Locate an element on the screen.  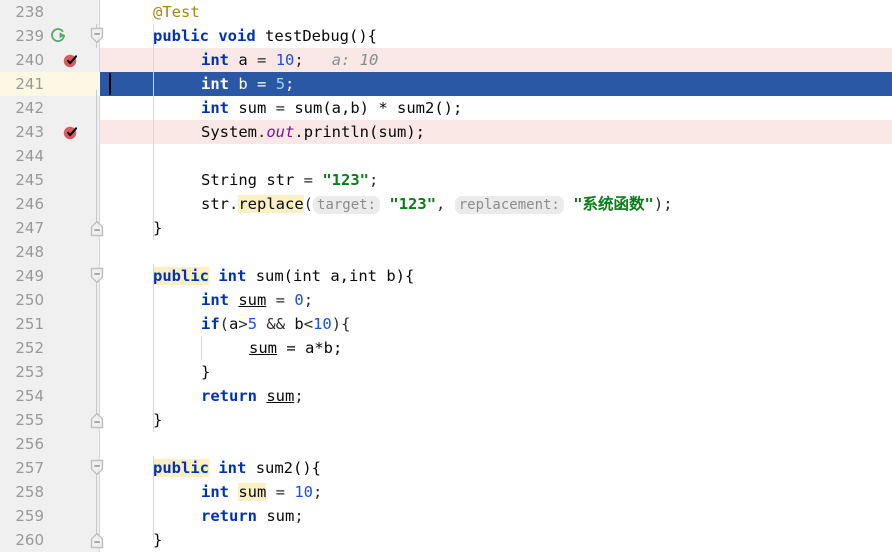
method-replace-highlighted: replace is located at coordinates (271, 204).